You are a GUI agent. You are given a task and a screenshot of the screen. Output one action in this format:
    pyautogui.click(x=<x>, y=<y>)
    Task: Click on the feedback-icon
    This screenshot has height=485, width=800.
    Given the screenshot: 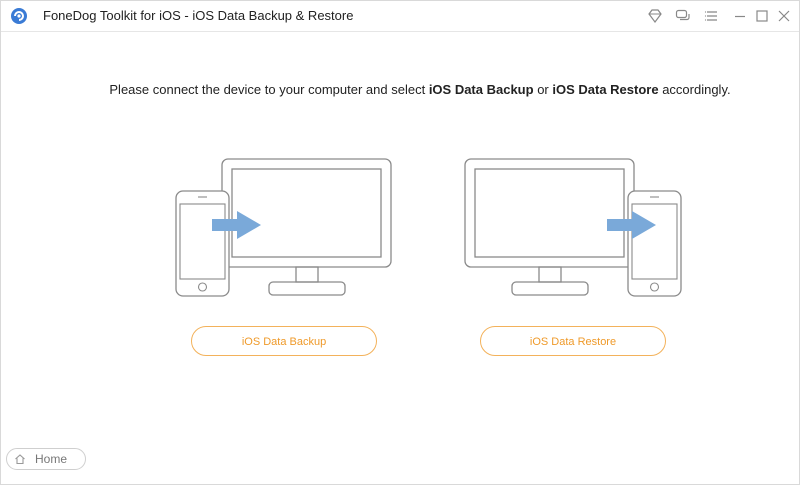 What is the action you would take?
    pyautogui.click(x=683, y=16)
    